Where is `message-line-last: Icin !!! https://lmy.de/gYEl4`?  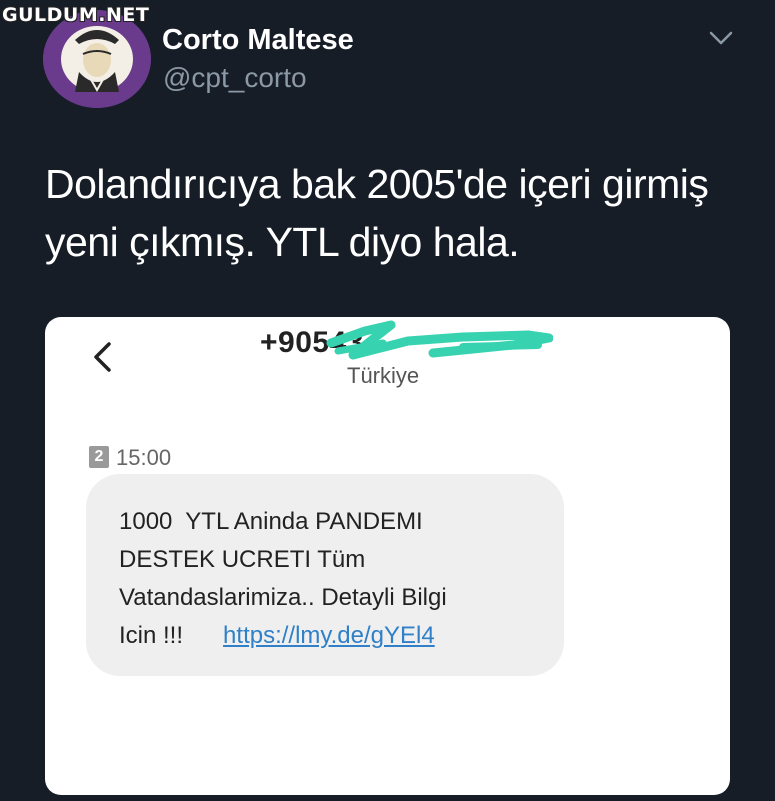 message-line-last: Icin !!! https://lmy.de/gYEl4 is located at coordinates (339, 636).